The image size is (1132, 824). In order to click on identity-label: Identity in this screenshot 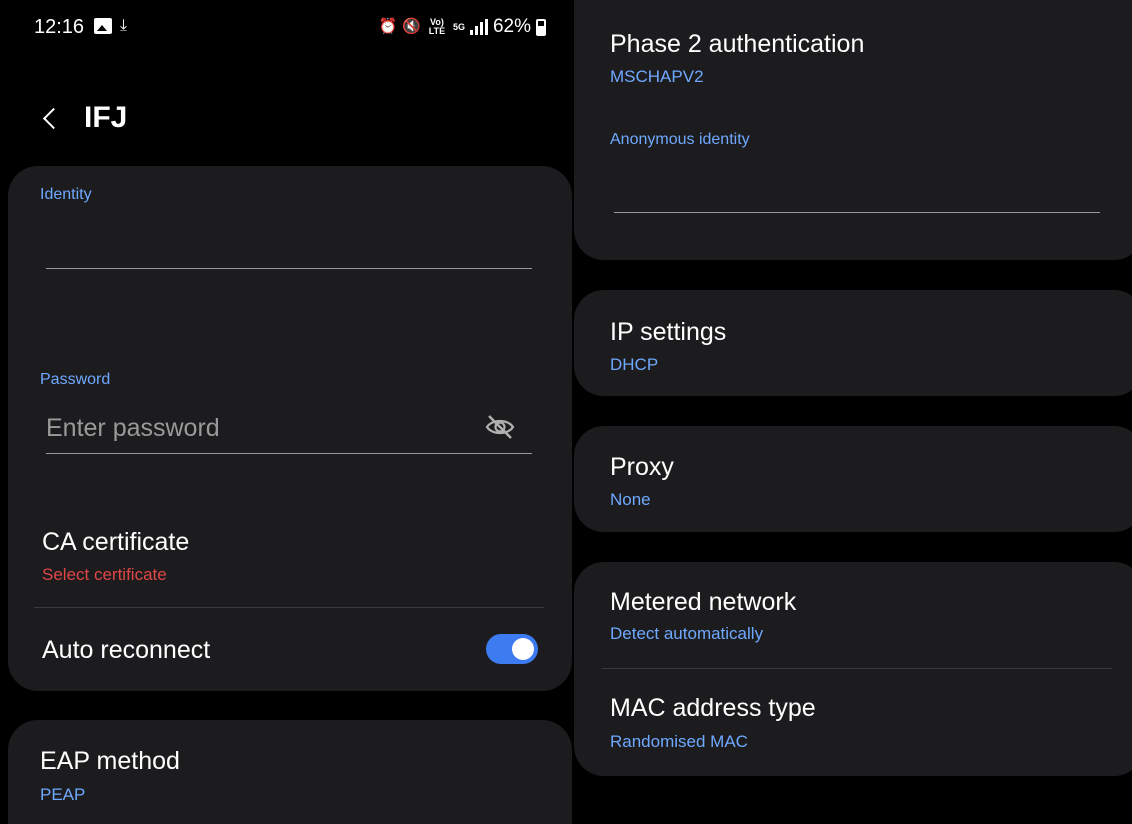, I will do `click(66, 194)`.